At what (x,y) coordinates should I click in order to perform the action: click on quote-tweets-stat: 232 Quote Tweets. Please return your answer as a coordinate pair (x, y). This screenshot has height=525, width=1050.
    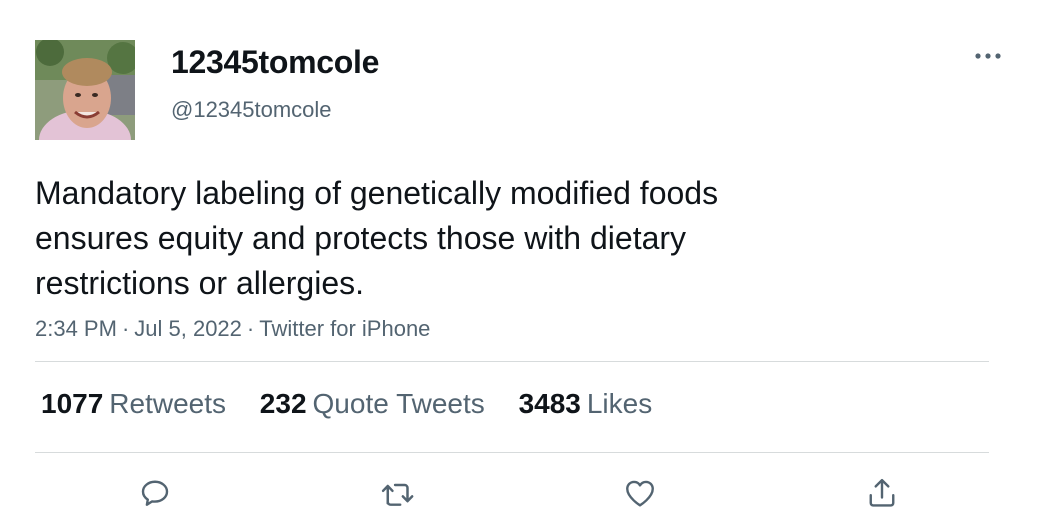
    Looking at the image, I should click on (372, 404).